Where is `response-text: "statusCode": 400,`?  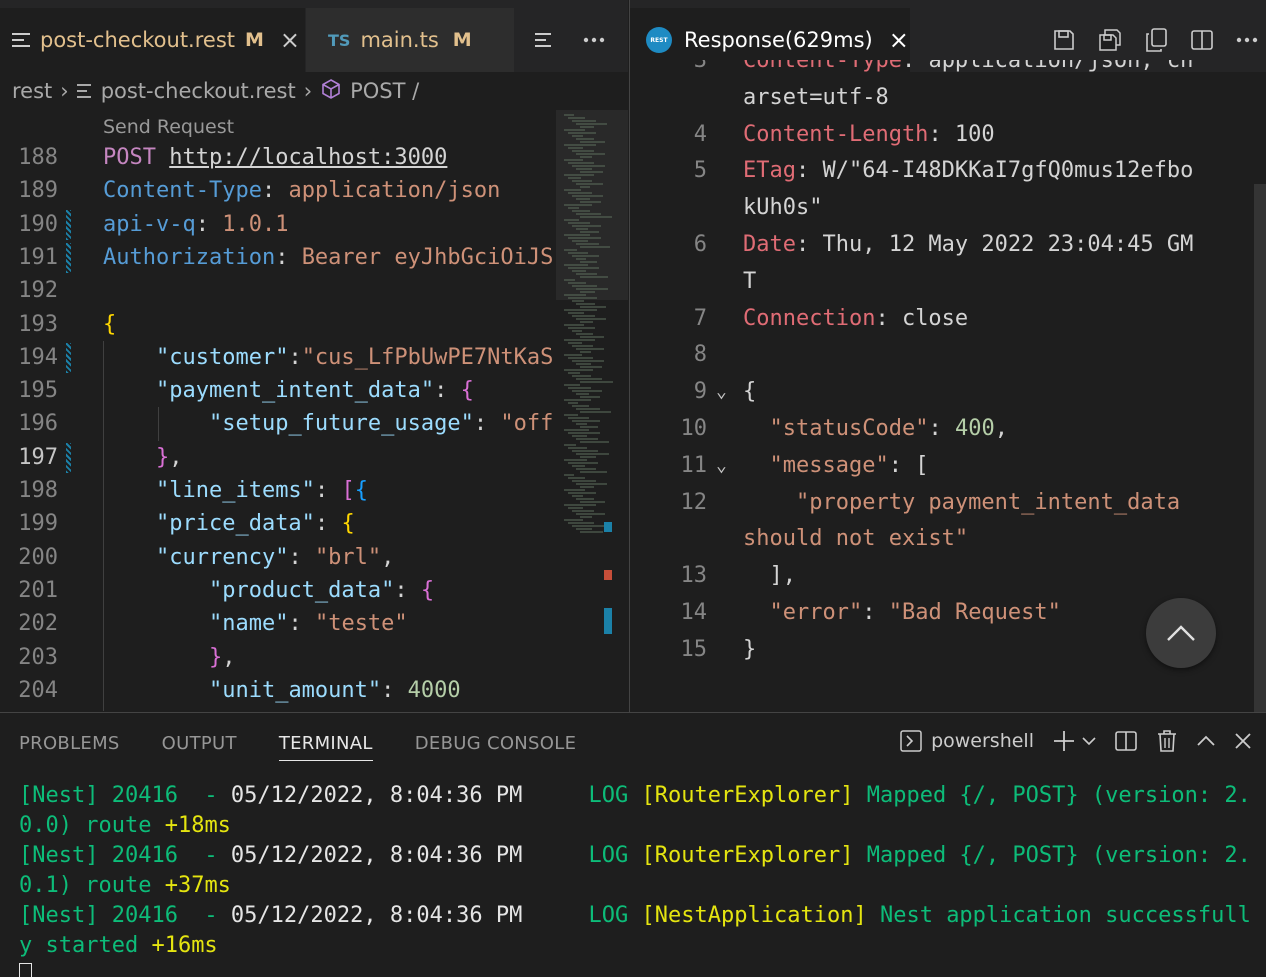 response-text: "statusCode": 400, is located at coordinates (888, 428).